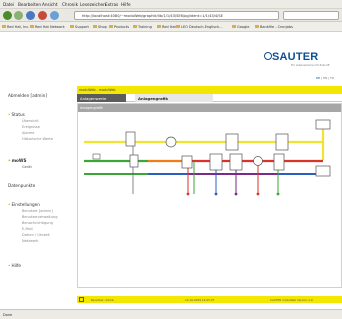  What do you see at coordinates (14, 265) in the screenshot?
I see `sidebar-section-help: •Hilfe` at bounding box center [14, 265].